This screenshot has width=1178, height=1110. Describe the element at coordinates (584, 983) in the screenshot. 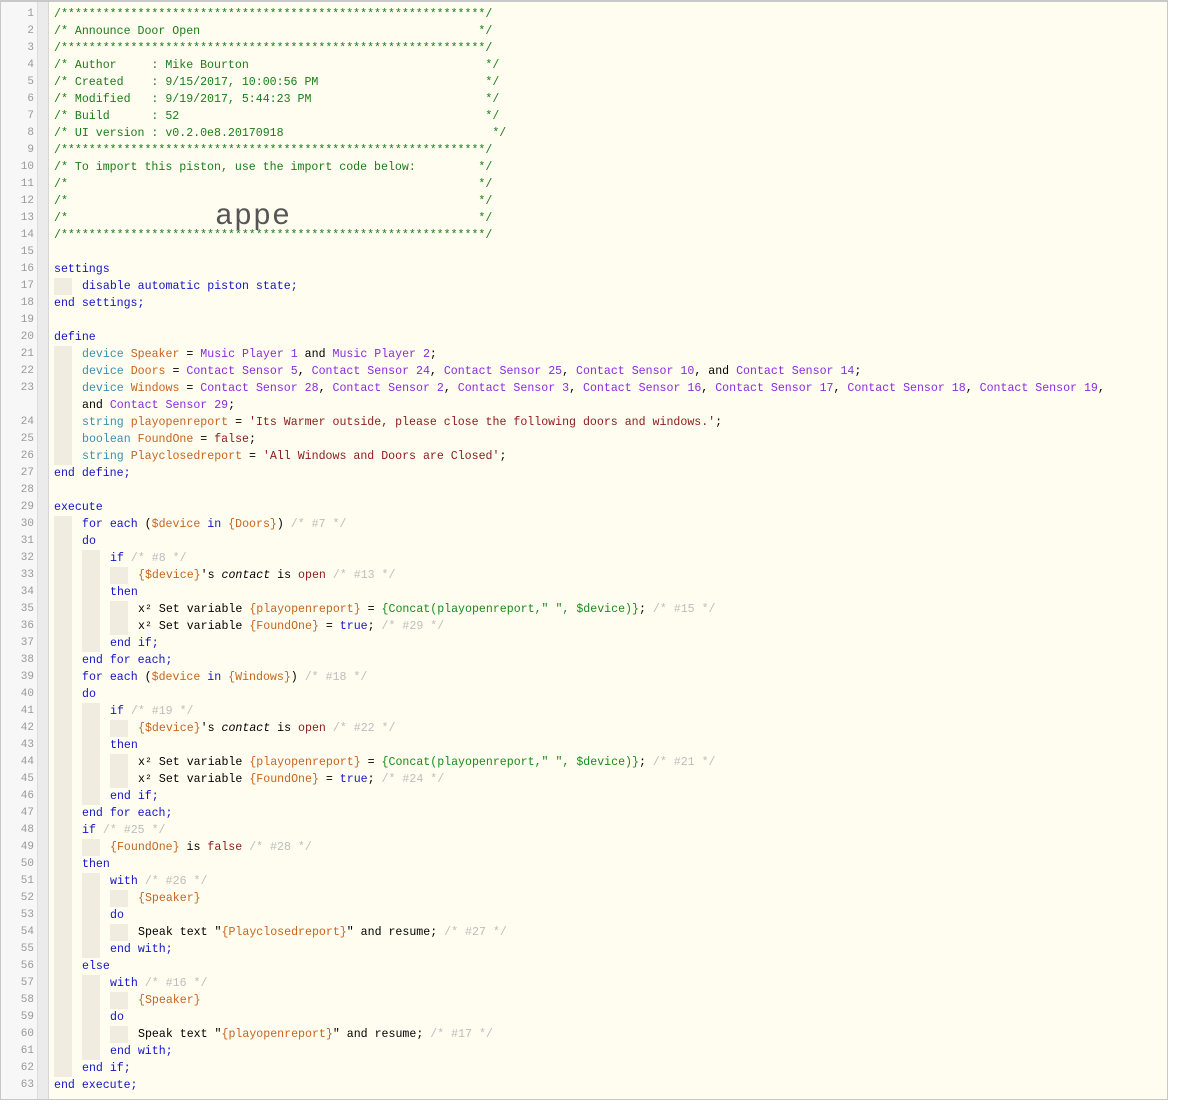

I see `code-line: 57 with /* #16 */` at that location.